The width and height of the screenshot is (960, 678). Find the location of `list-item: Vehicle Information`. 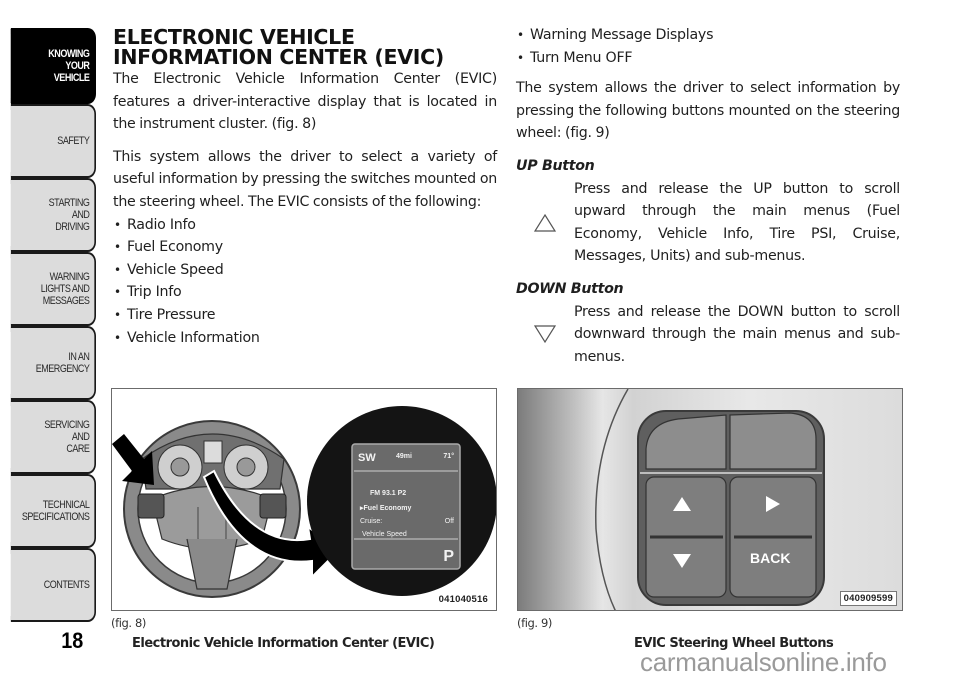

list-item: Vehicle Information is located at coordinates (305, 338).